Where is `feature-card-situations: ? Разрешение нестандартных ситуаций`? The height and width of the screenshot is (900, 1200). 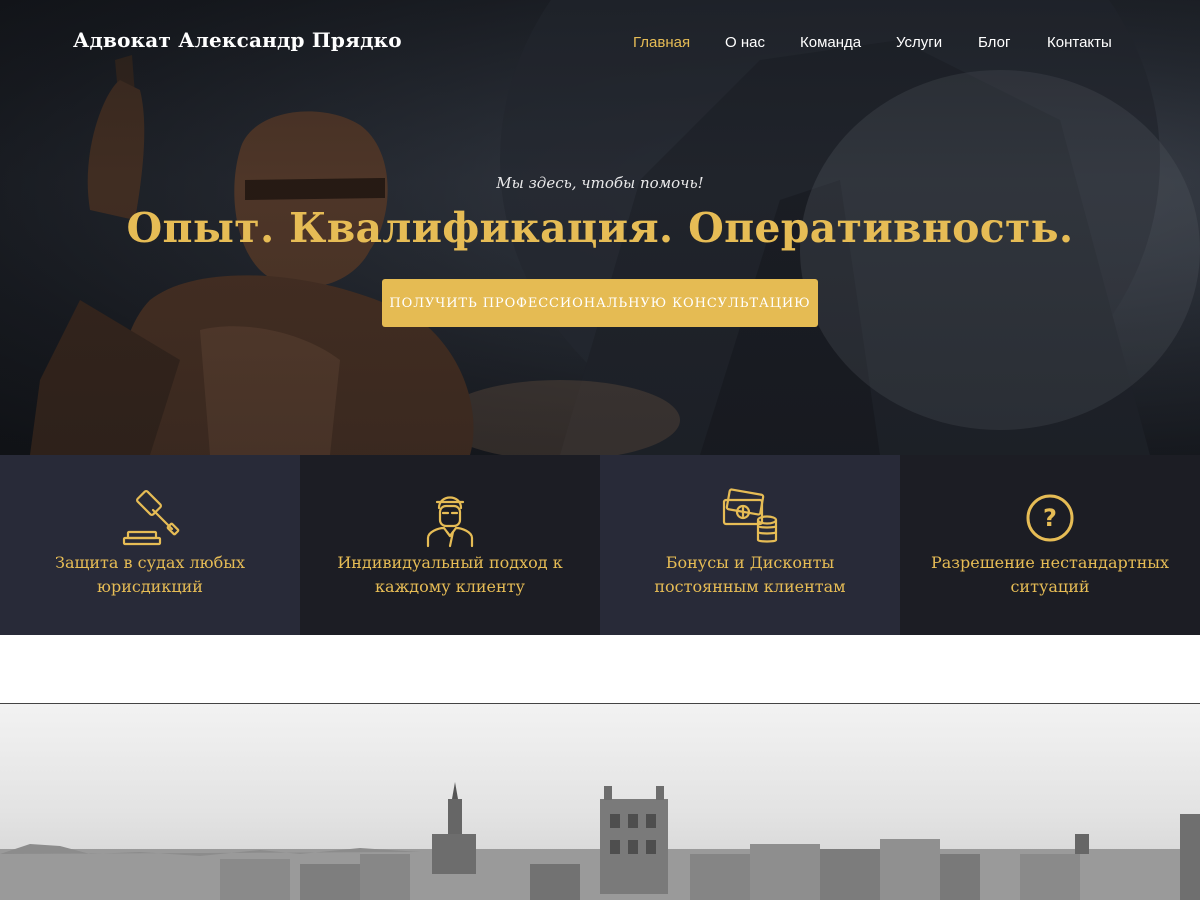
feature-card-situations: ? Разрешение нестандартных ситуаций is located at coordinates (1050, 545).